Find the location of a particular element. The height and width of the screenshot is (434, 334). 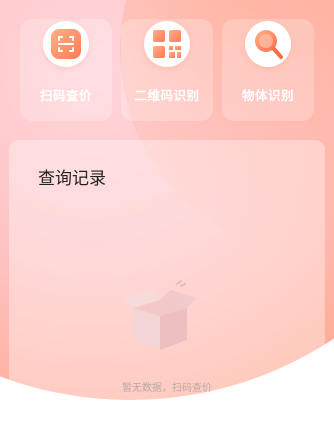

object-recognition-label: 物体识别 is located at coordinates (267, 95).